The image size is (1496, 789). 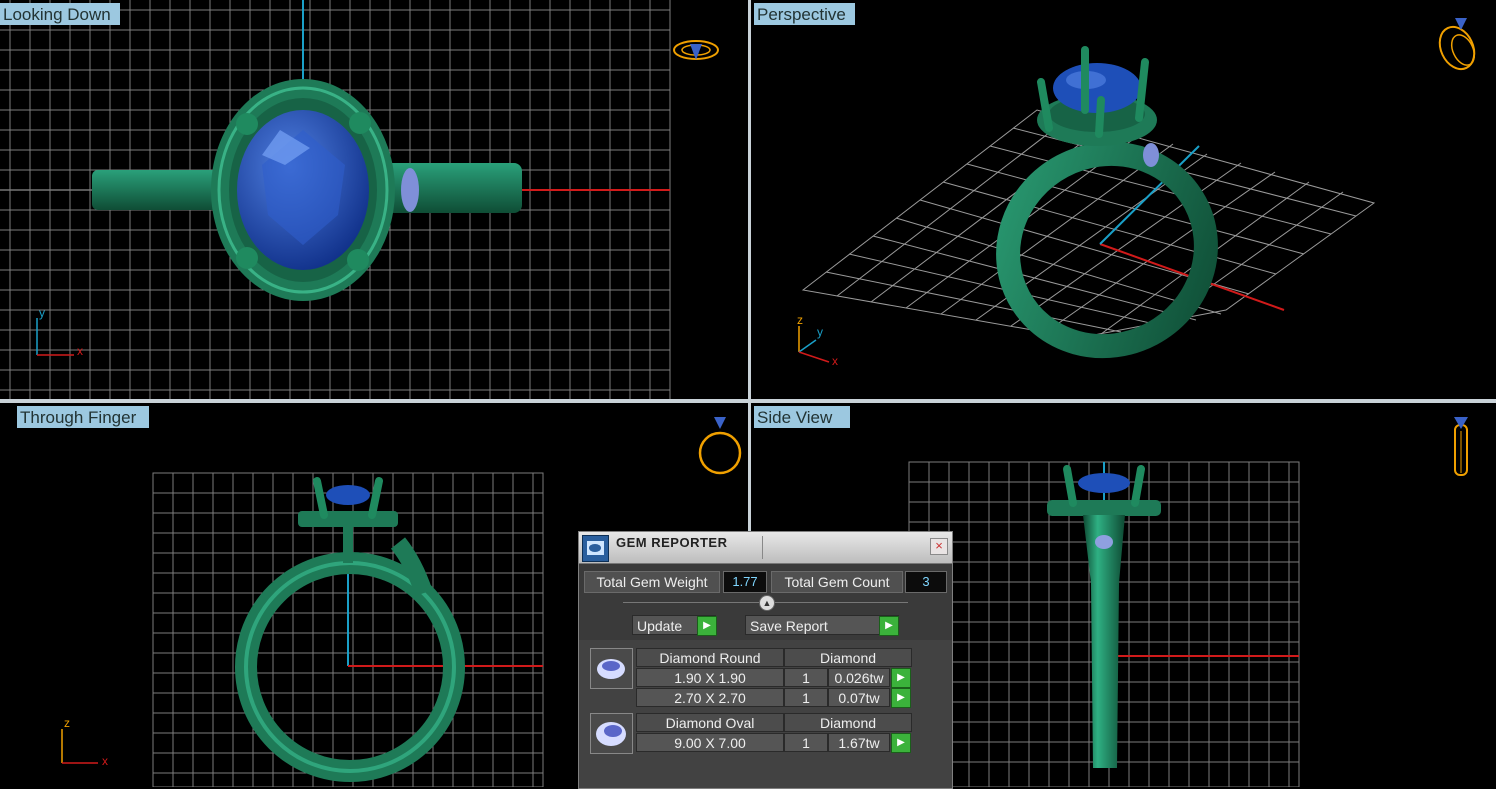 What do you see at coordinates (83, 417) in the screenshot?
I see `viewport-label-through-finger: Through Finger` at bounding box center [83, 417].